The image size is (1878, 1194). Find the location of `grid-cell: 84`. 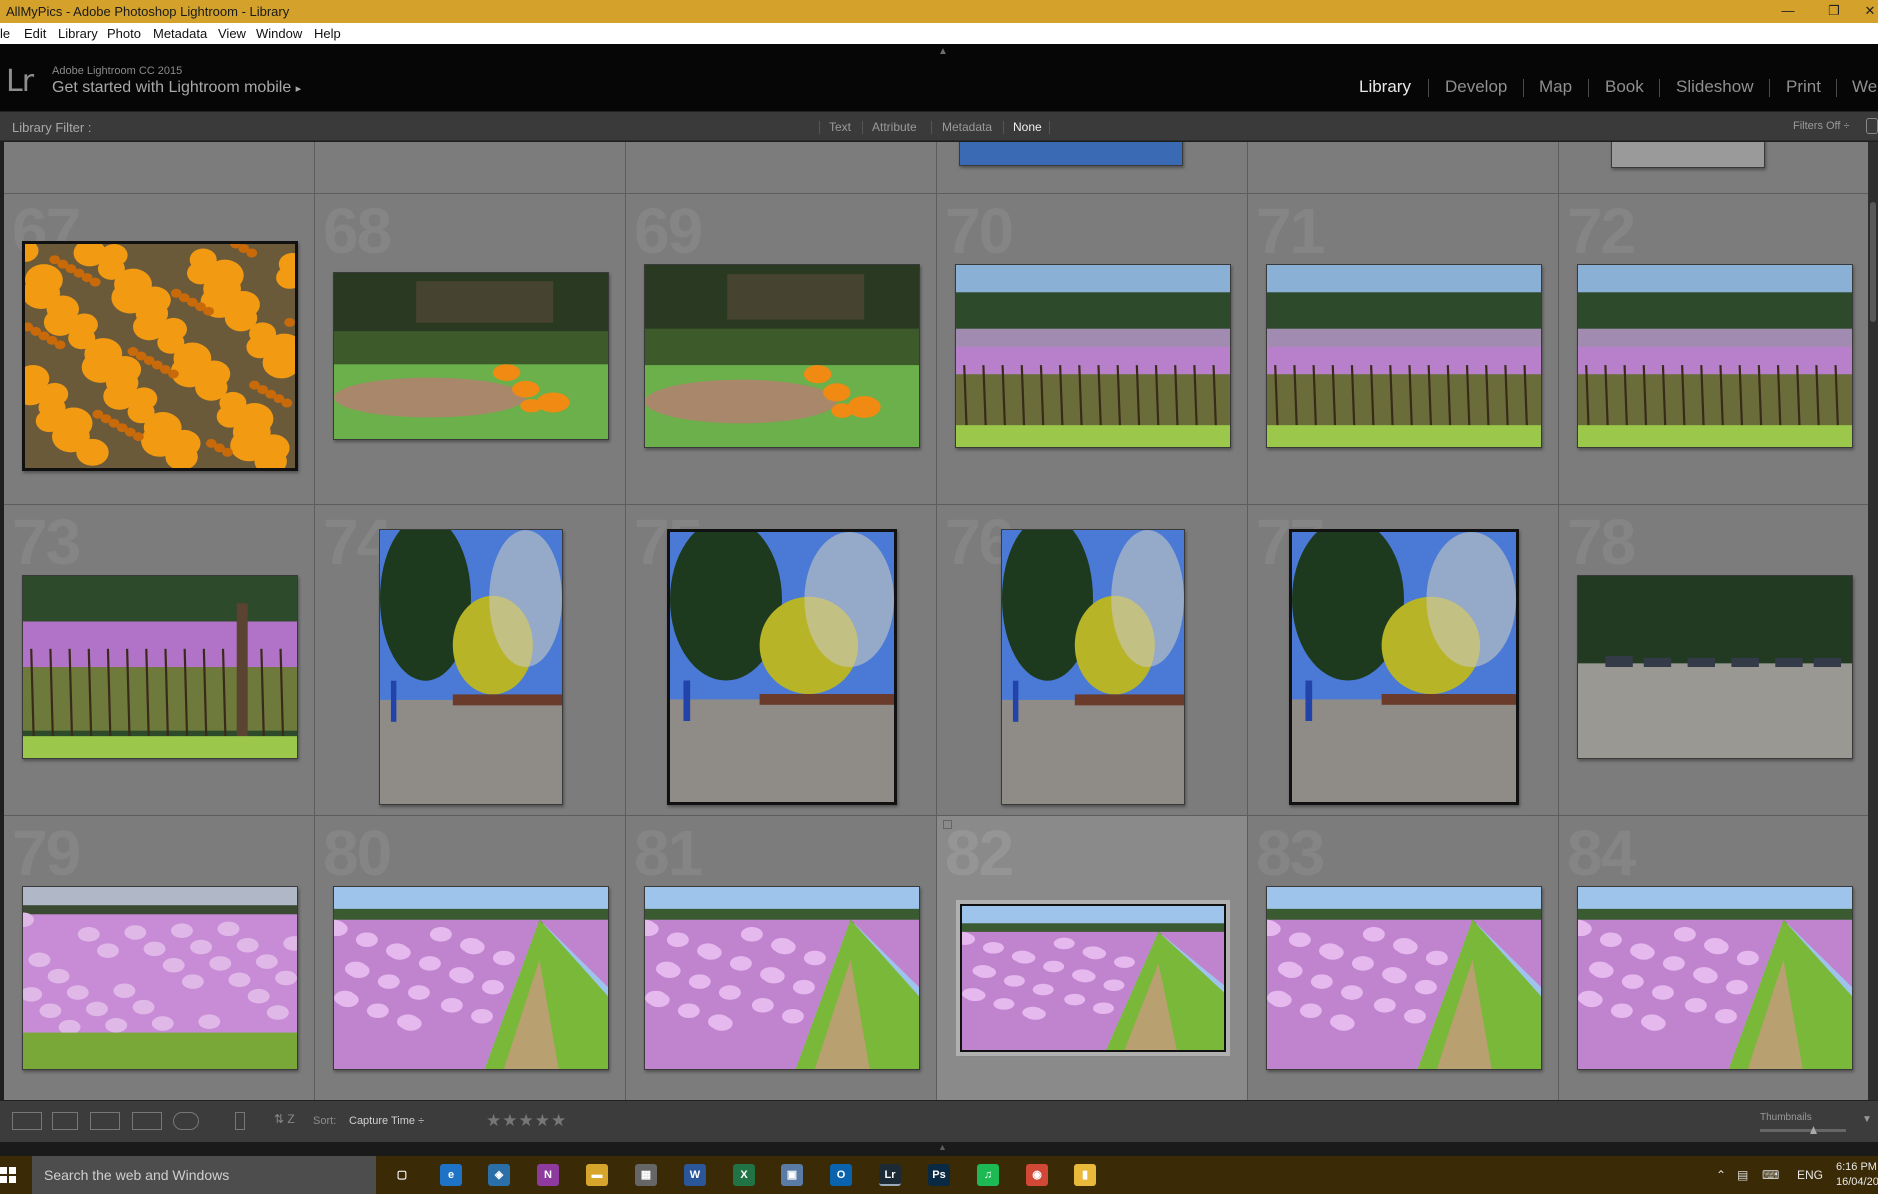

grid-cell: 84 is located at coordinates (1713, 958).